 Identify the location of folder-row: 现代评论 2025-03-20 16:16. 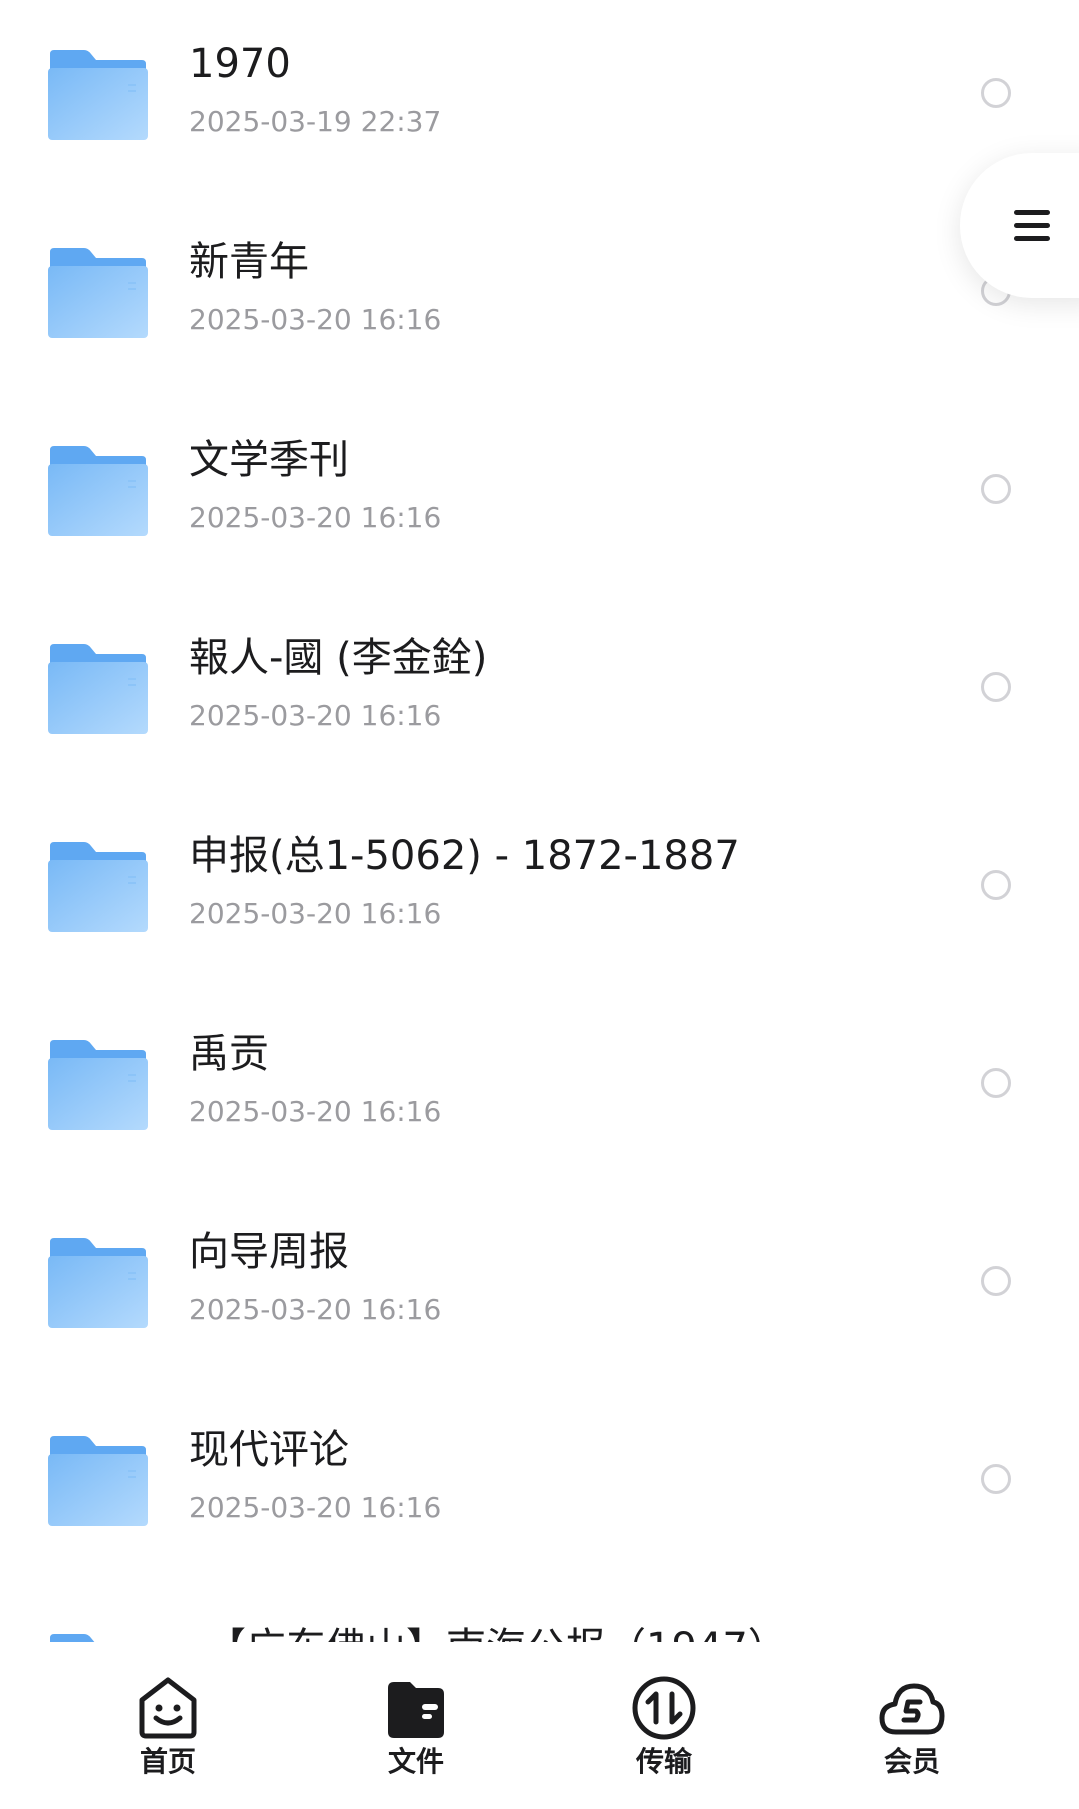
(539, 1485).